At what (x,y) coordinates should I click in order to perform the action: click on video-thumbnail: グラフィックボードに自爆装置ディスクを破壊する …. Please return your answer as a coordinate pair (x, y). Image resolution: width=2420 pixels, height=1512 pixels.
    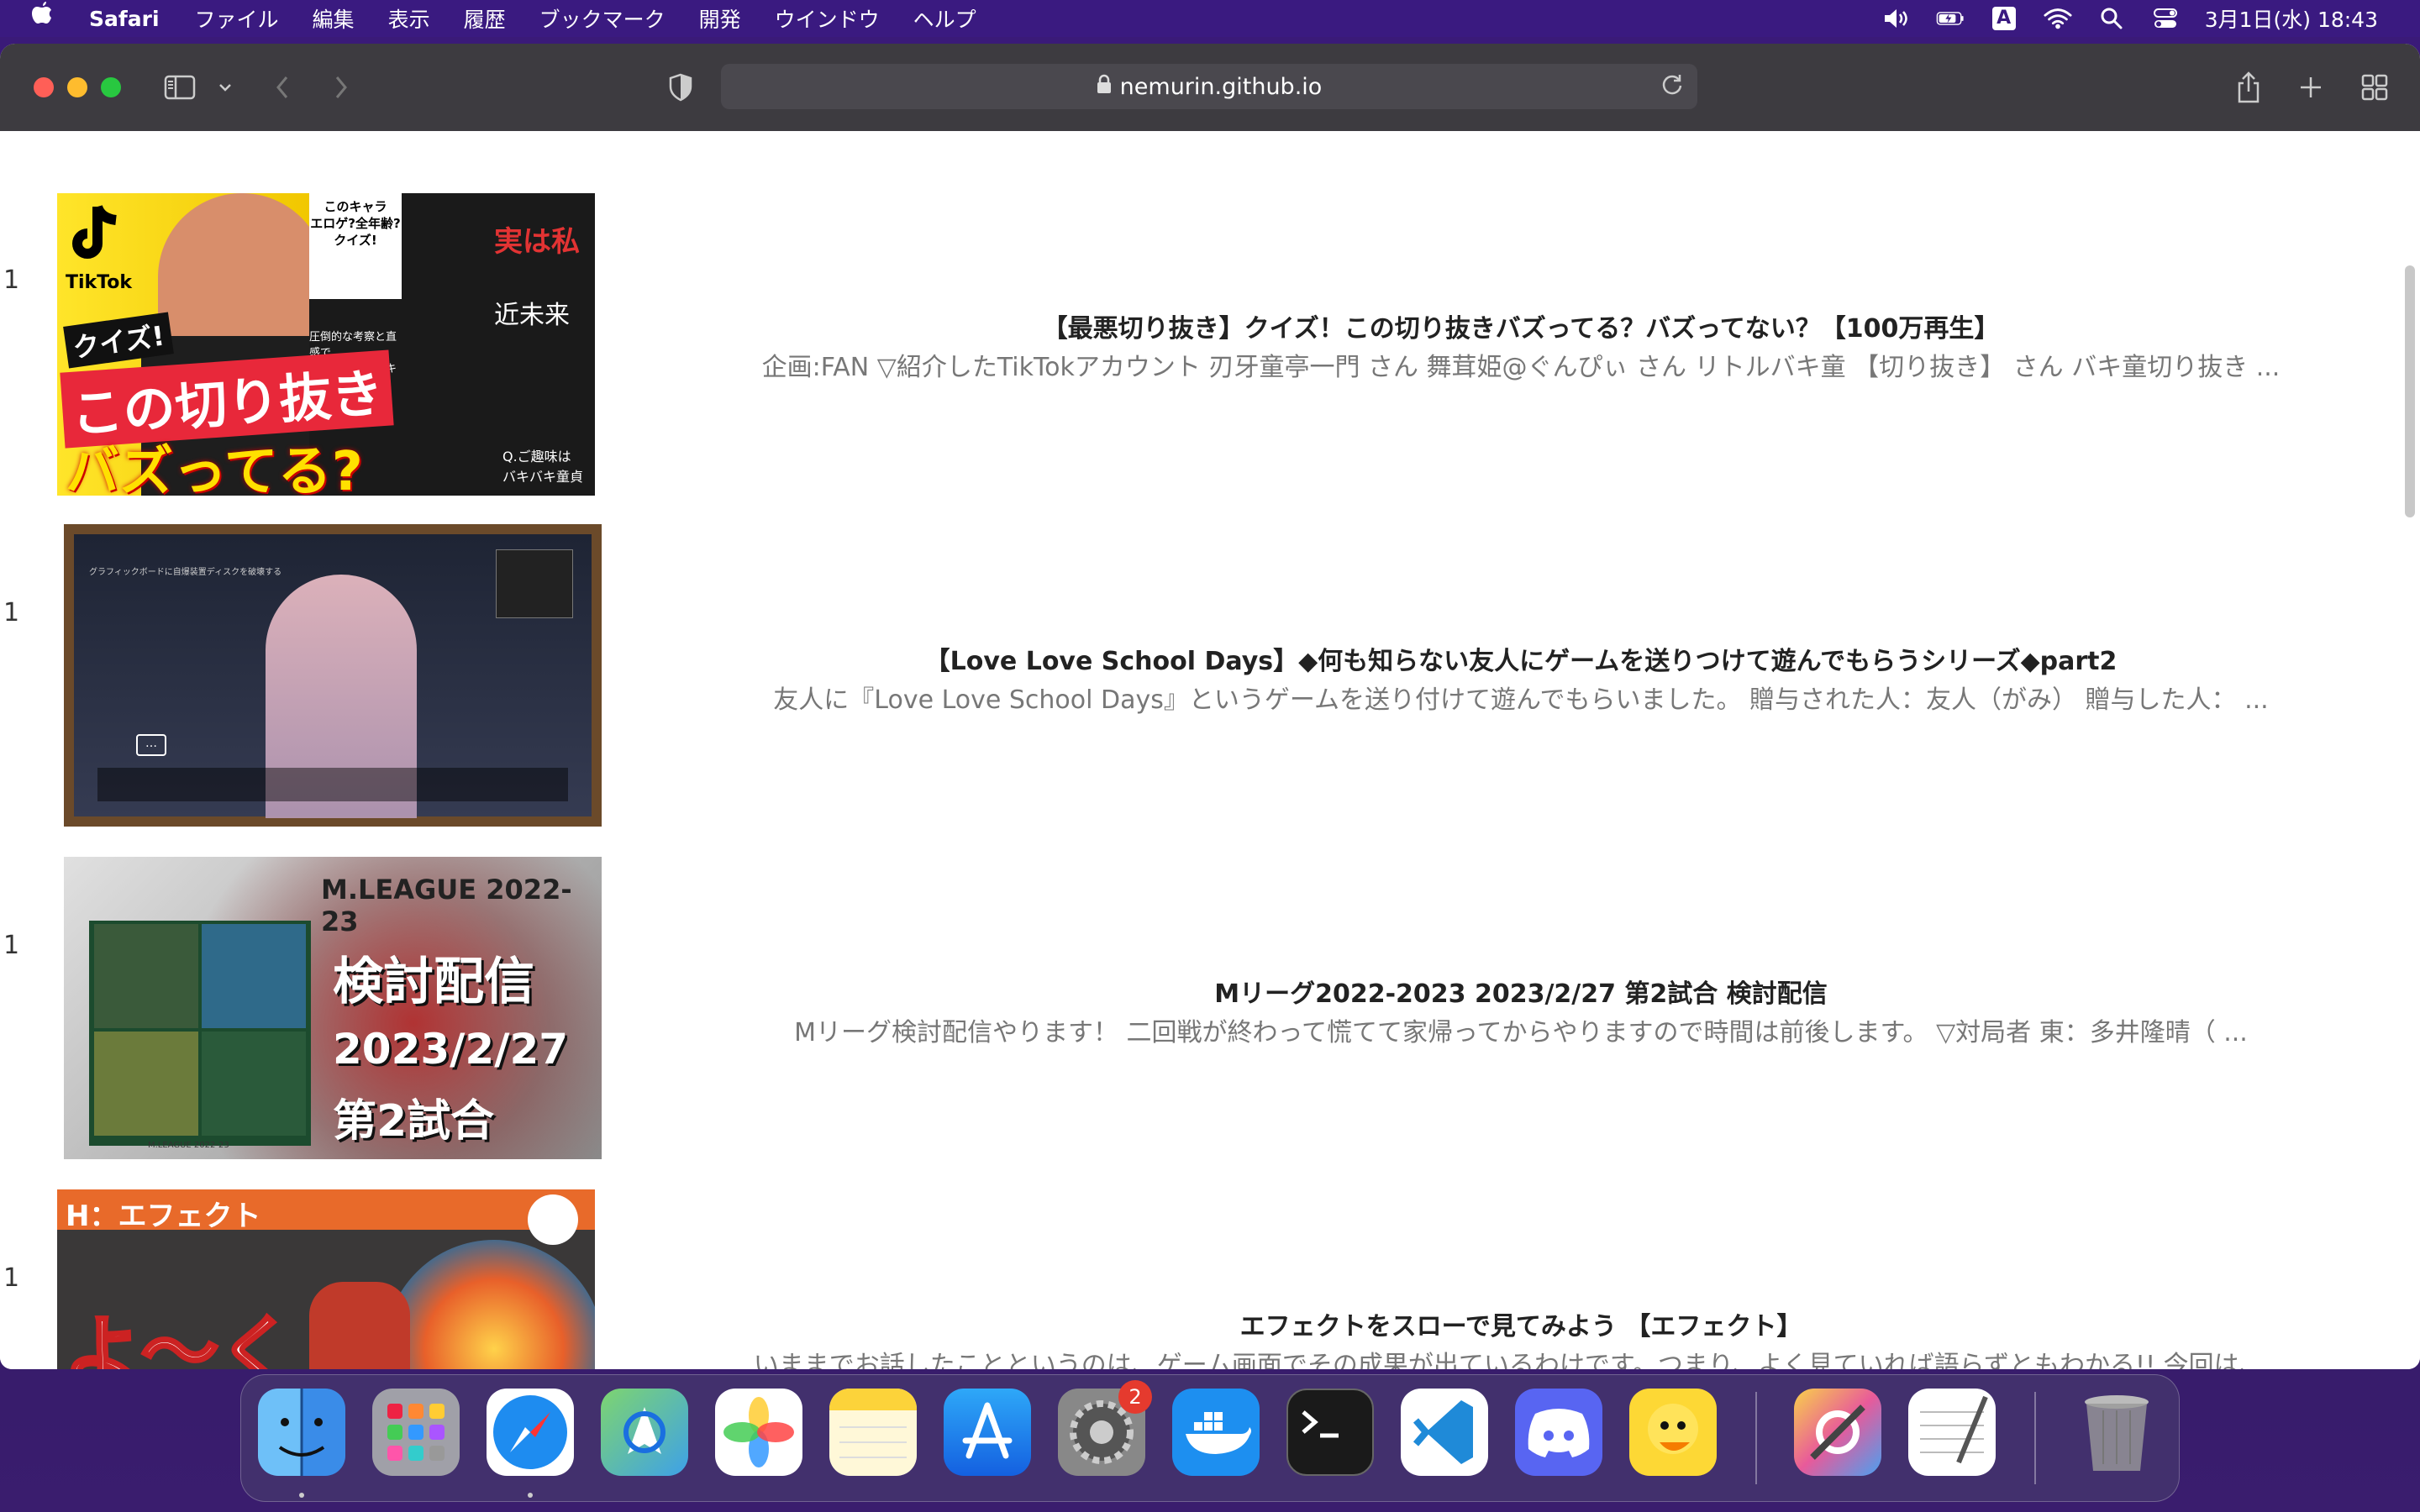
    Looking at the image, I should click on (333, 675).